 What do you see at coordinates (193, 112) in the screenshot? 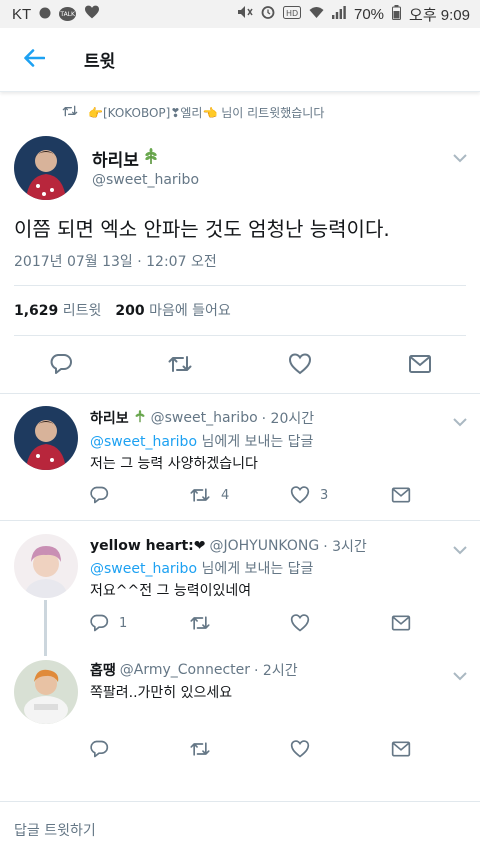
I see `retweet-context: 👉[KOKOBOP]❣엘리👈 님이 리트윗했습니다` at bounding box center [193, 112].